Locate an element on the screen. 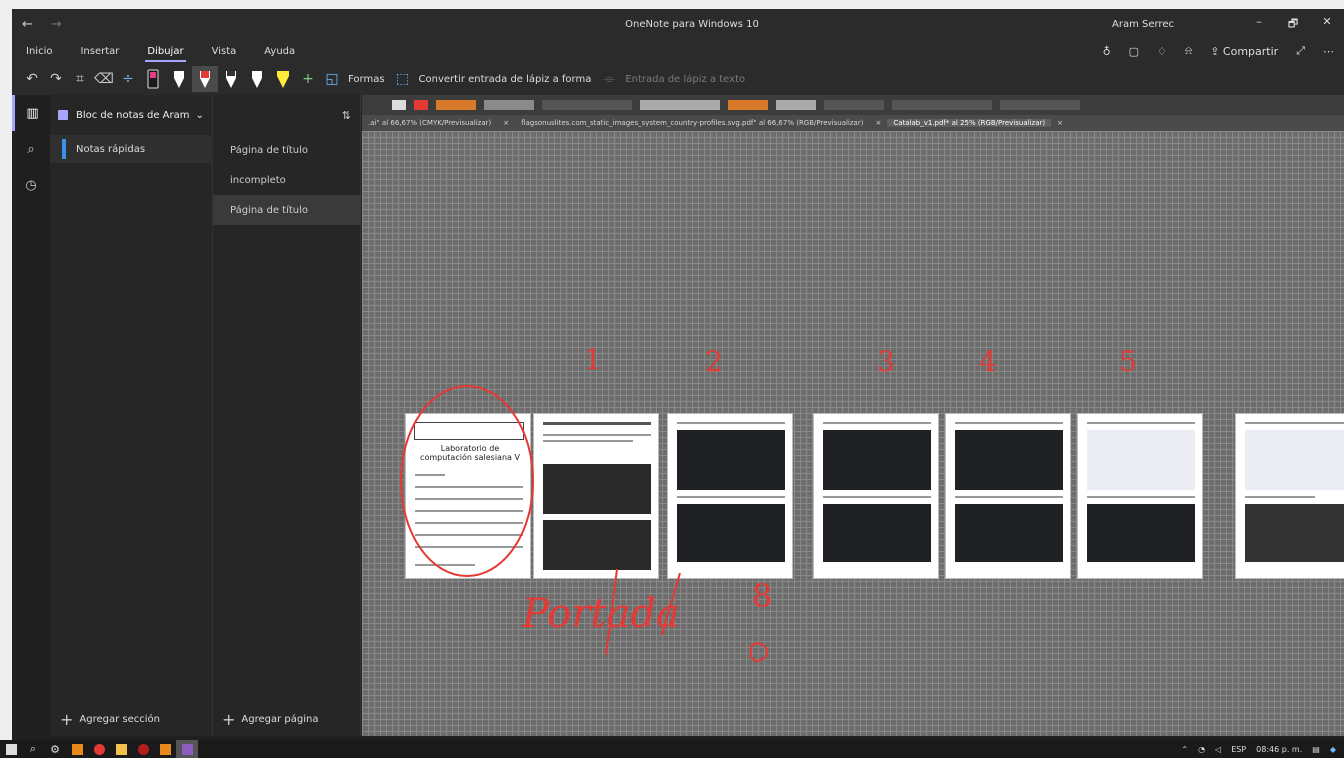 Image resolution: width=1344 pixels, height=758 pixels. volume-icon: ◁ is located at coordinates (1218, 749).